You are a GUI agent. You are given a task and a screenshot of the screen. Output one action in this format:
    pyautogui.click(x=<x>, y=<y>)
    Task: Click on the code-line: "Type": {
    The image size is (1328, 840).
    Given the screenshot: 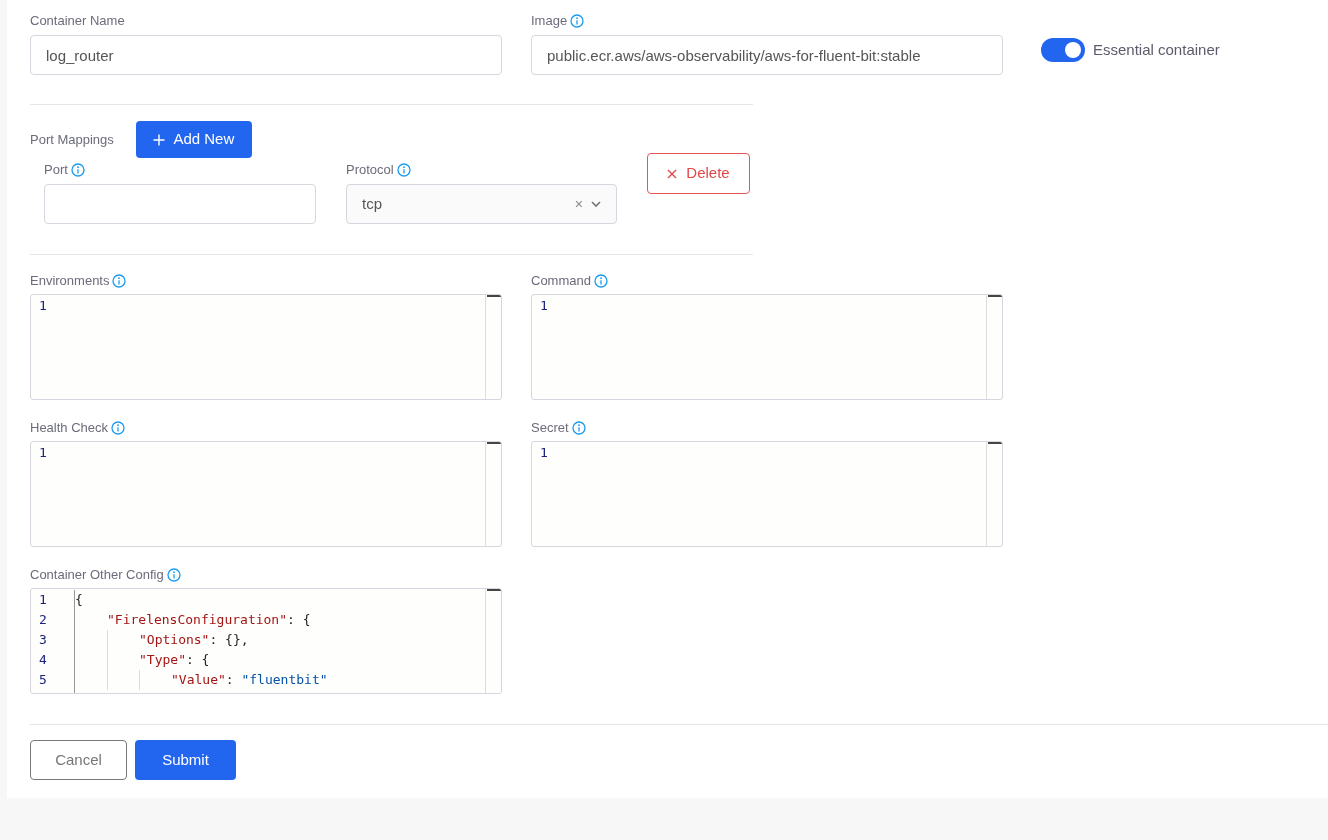 What is the action you would take?
    pyautogui.click(x=174, y=660)
    